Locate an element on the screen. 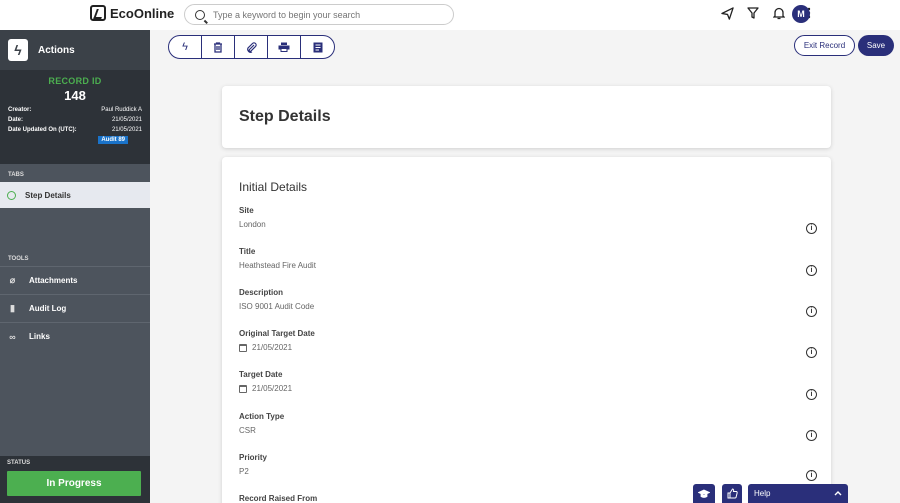  sidebar-tool-links: ∞ Links is located at coordinates (75, 336).